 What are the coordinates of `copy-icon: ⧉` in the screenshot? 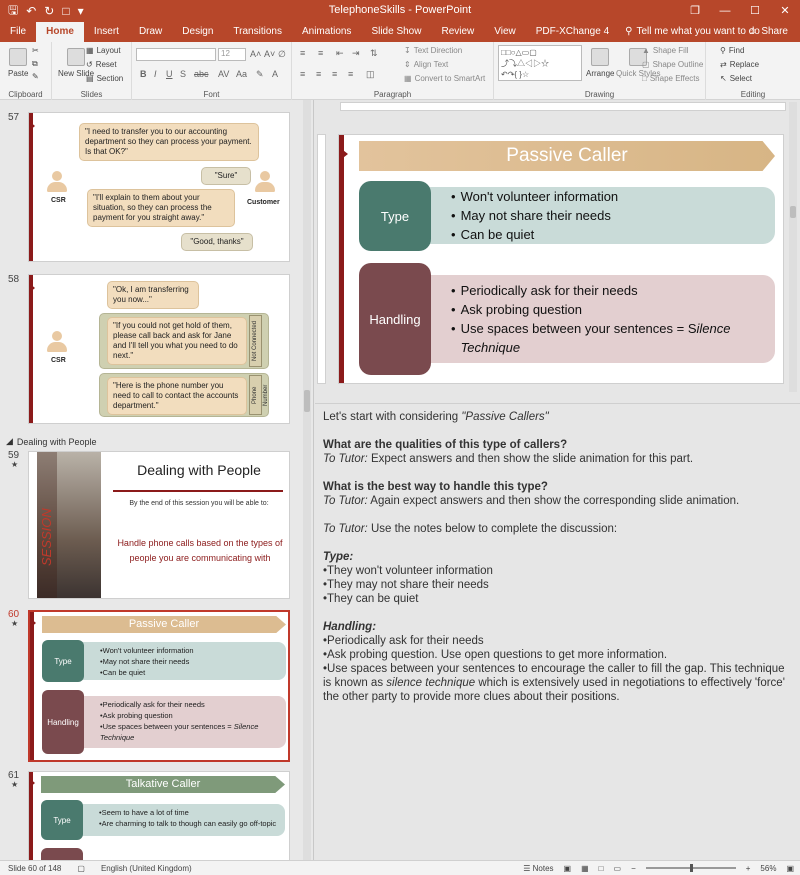 It's located at (35, 64).